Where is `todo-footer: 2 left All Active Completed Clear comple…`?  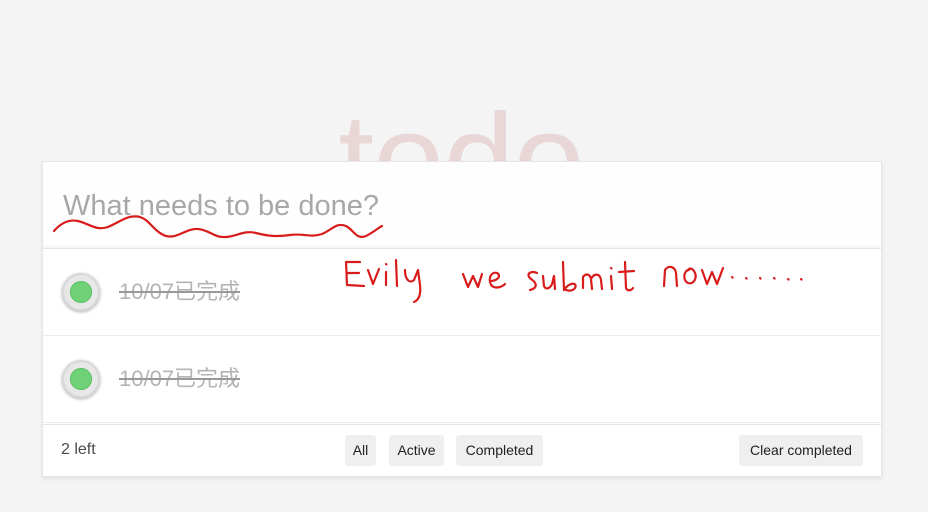
todo-footer: 2 left All Active Completed Clear comple… is located at coordinates (462, 450).